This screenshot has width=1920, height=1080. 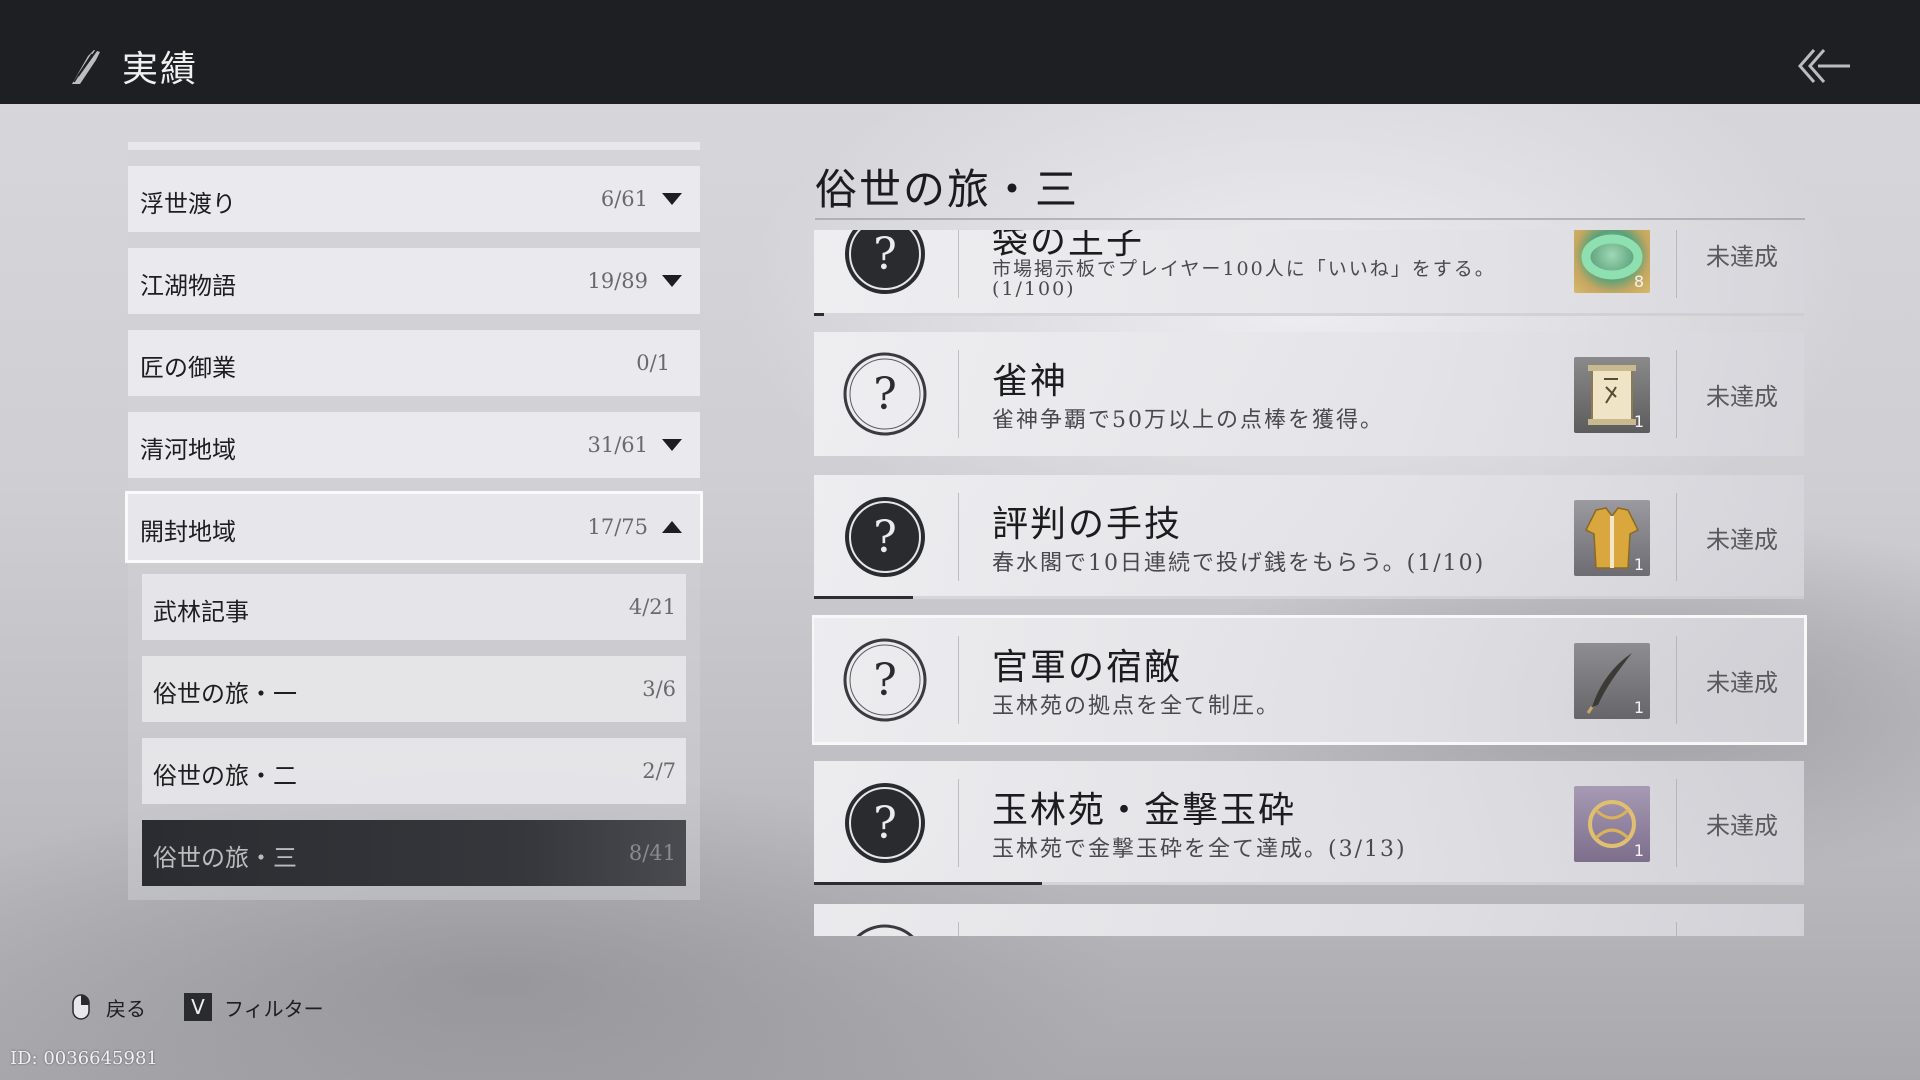 I want to click on subcategory-label: 俗世の旅・三, so click(x=225, y=858).